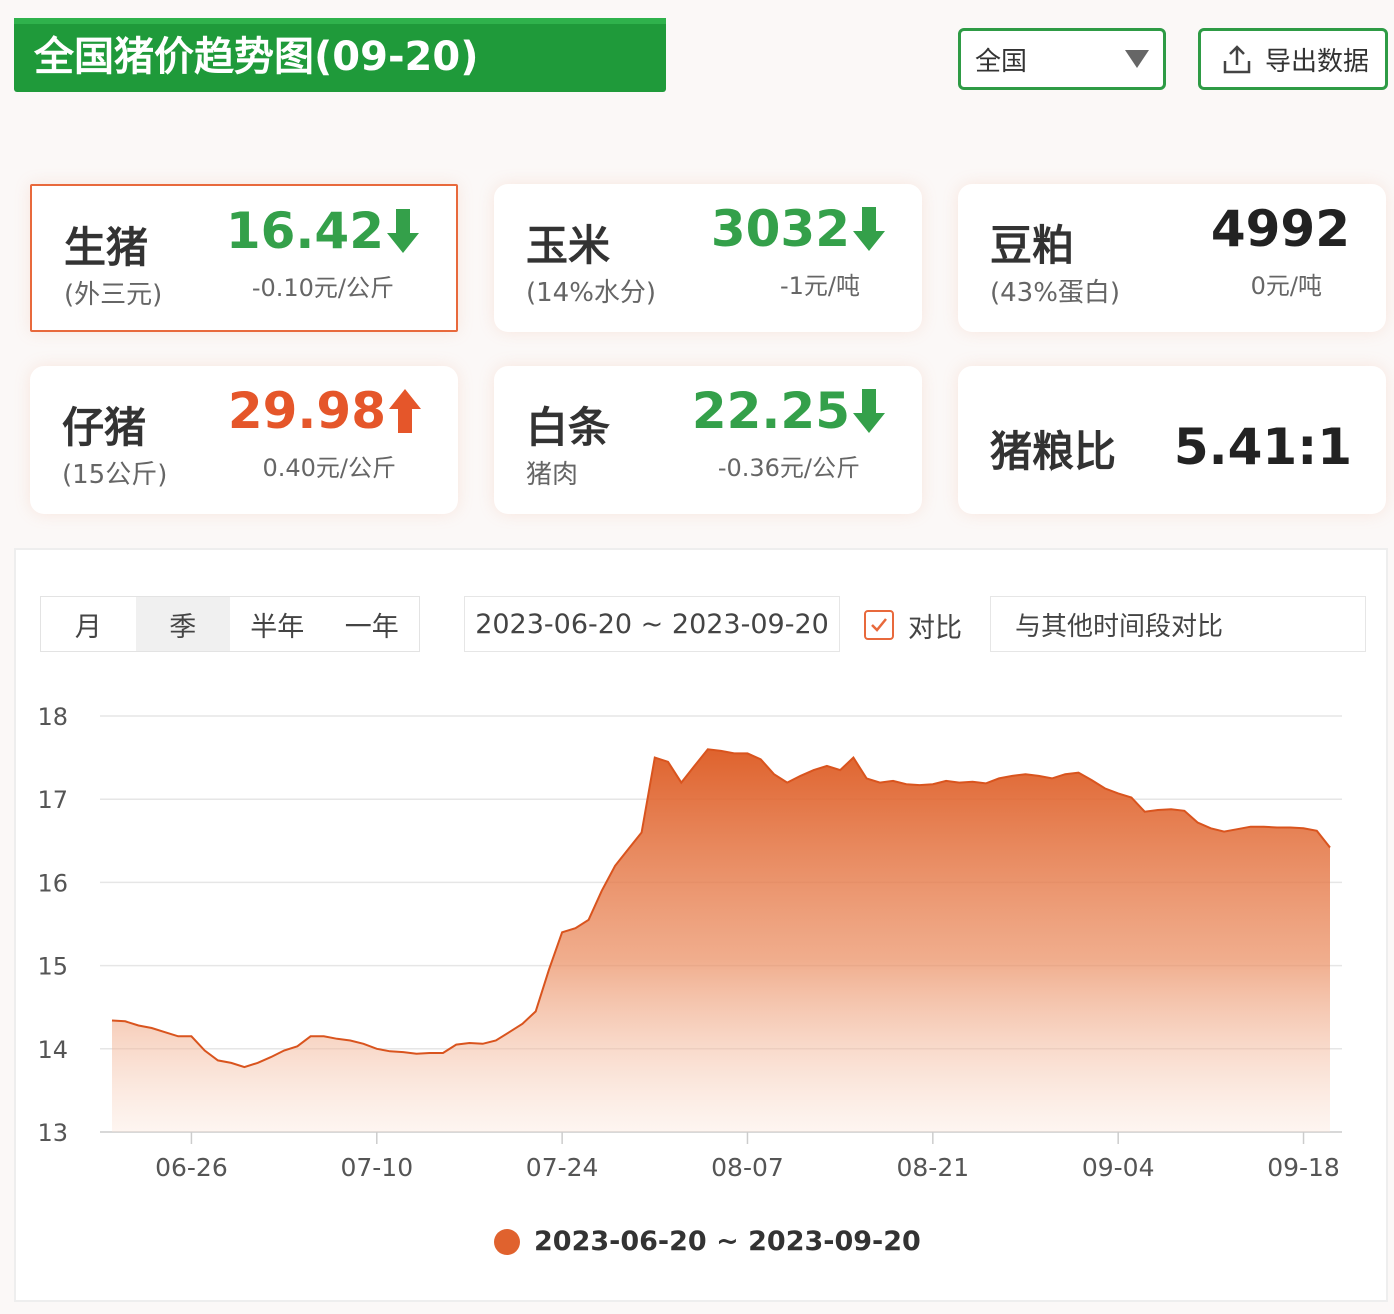 The width and height of the screenshot is (1394, 1314). I want to click on card-change: -1元/吨, so click(819, 286).